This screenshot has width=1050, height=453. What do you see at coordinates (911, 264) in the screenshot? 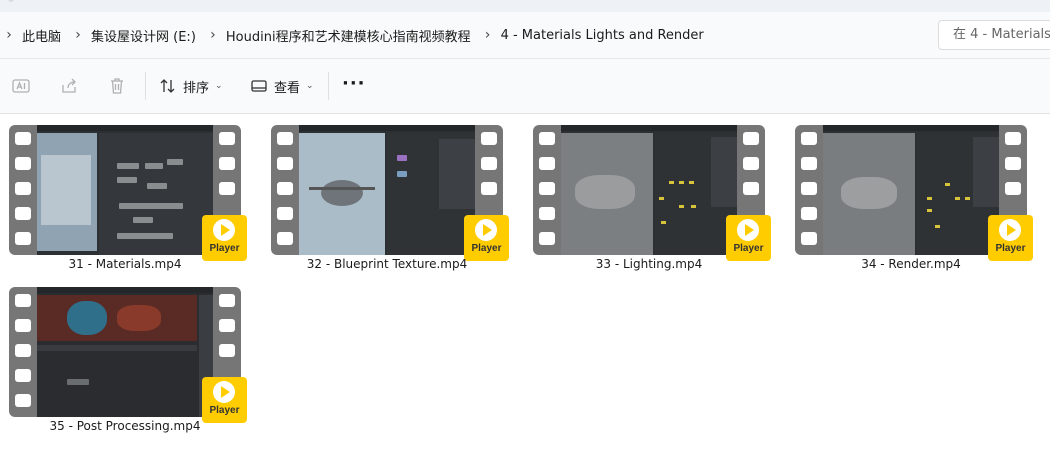
I see `file-name: 34 - Render.mp4` at bounding box center [911, 264].